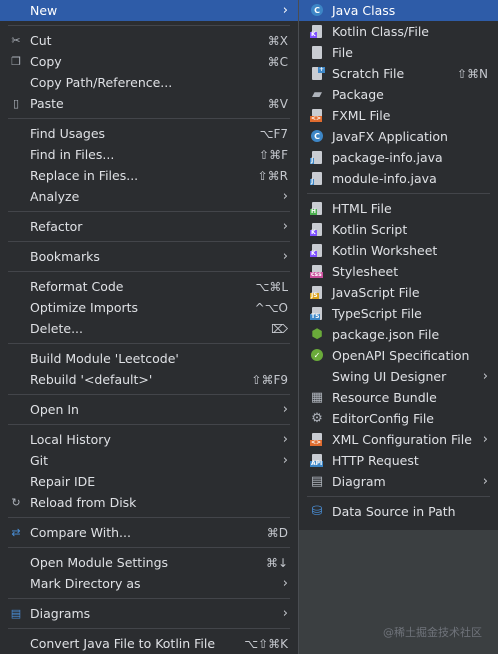 The image size is (498, 654). I want to click on menu-item-label: Kotlin Script, so click(370, 229).